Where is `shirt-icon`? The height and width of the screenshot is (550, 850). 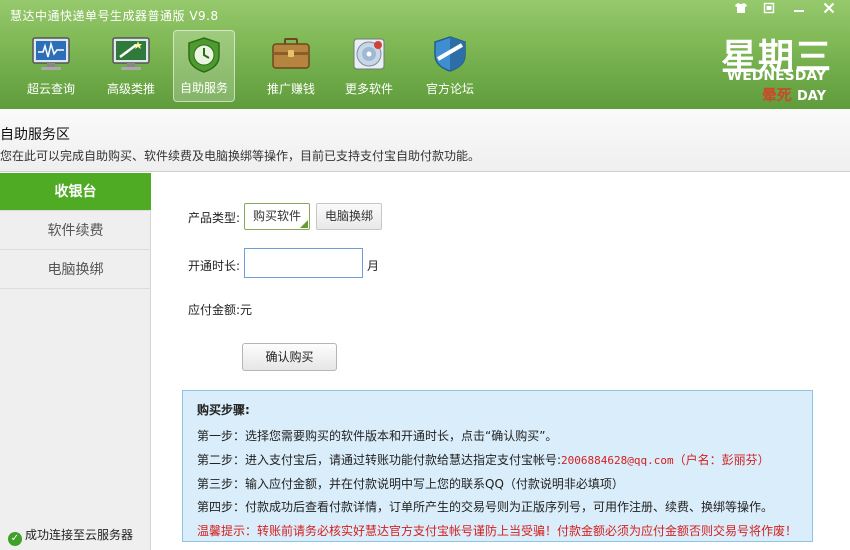 shirt-icon is located at coordinates (741, 11).